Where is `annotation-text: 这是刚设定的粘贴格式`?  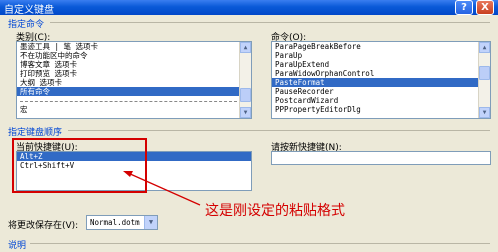
annotation-text: 这是刚设定的粘贴格式 is located at coordinates (275, 211).